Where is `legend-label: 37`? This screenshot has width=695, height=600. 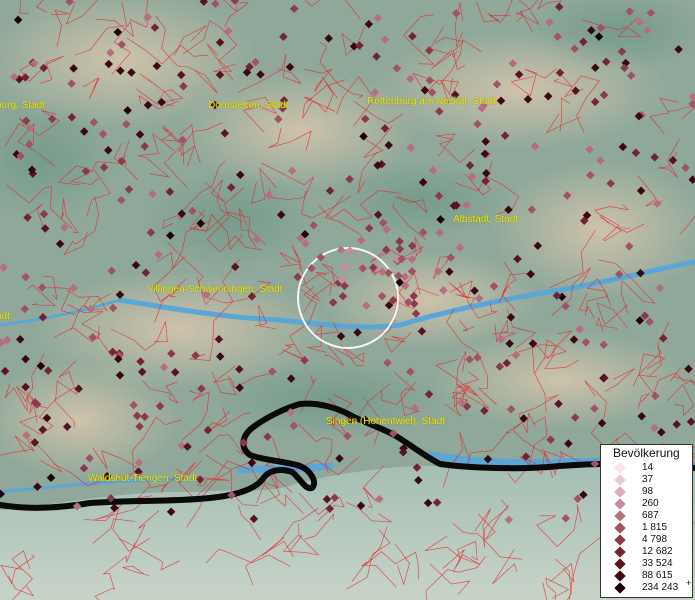
legend-label: 37 is located at coordinates (648, 479).